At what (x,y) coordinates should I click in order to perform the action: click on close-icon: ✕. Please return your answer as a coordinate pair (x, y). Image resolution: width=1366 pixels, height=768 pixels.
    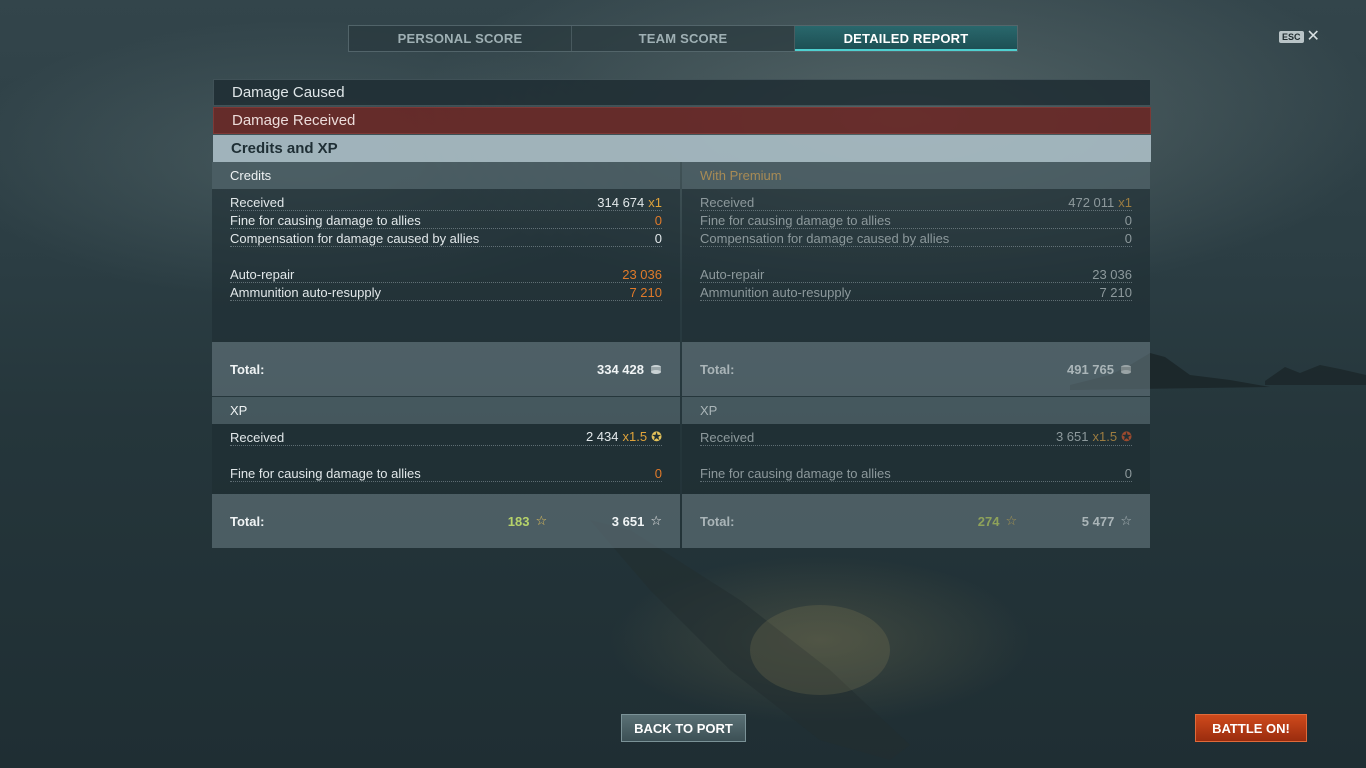
    Looking at the image, I should click on (1313, 37).